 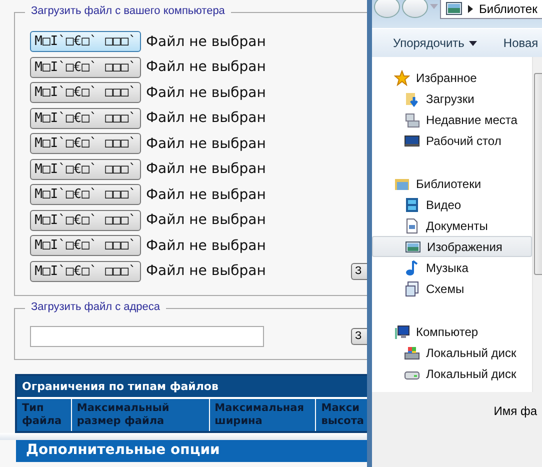 I want to click on nav-item: Музыка, so click(x=452, y=267).